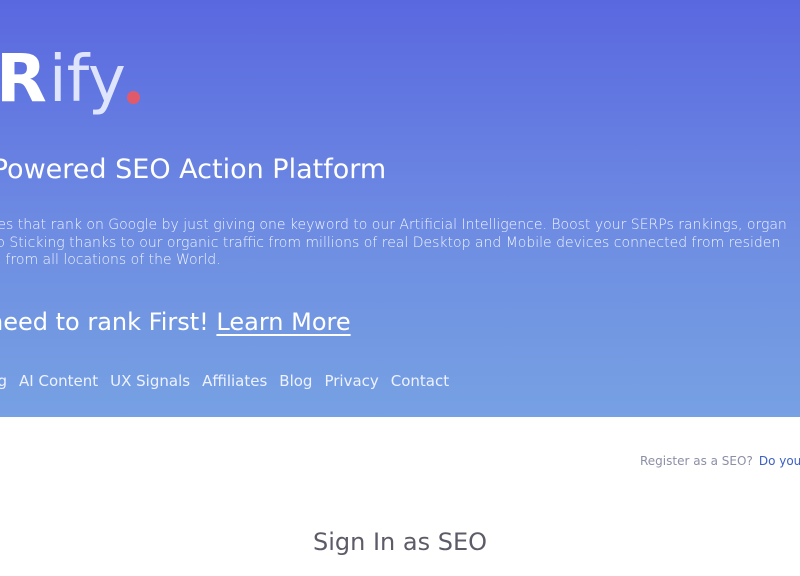  What do you see at coordinates (58, 381) in the screenshot?
I see `nav-link-ai-content: AI Content` at bounding box center [58, 381].